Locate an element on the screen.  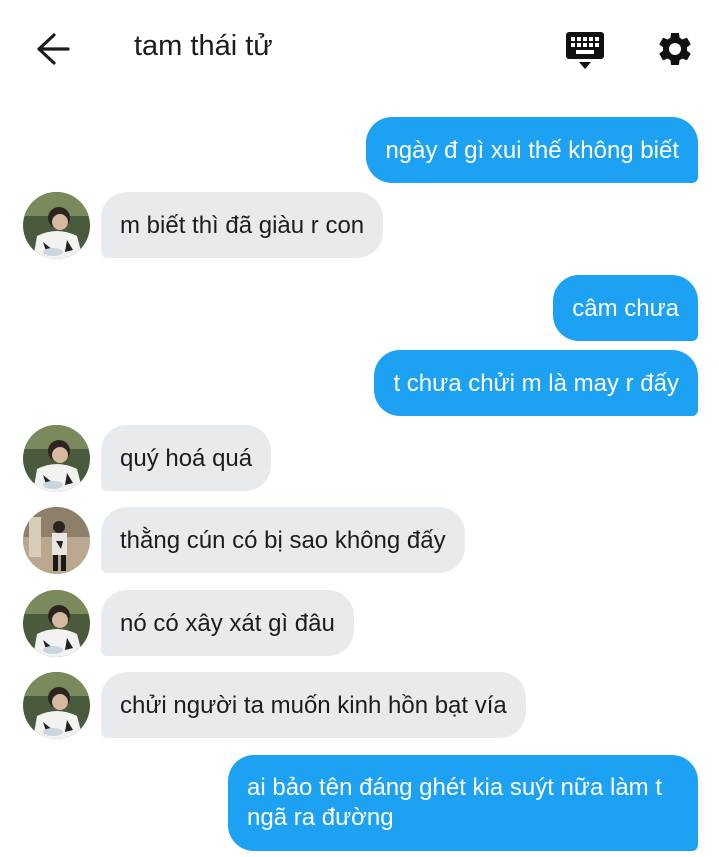
man-standing-avatar is located at coordinates (56, 540).